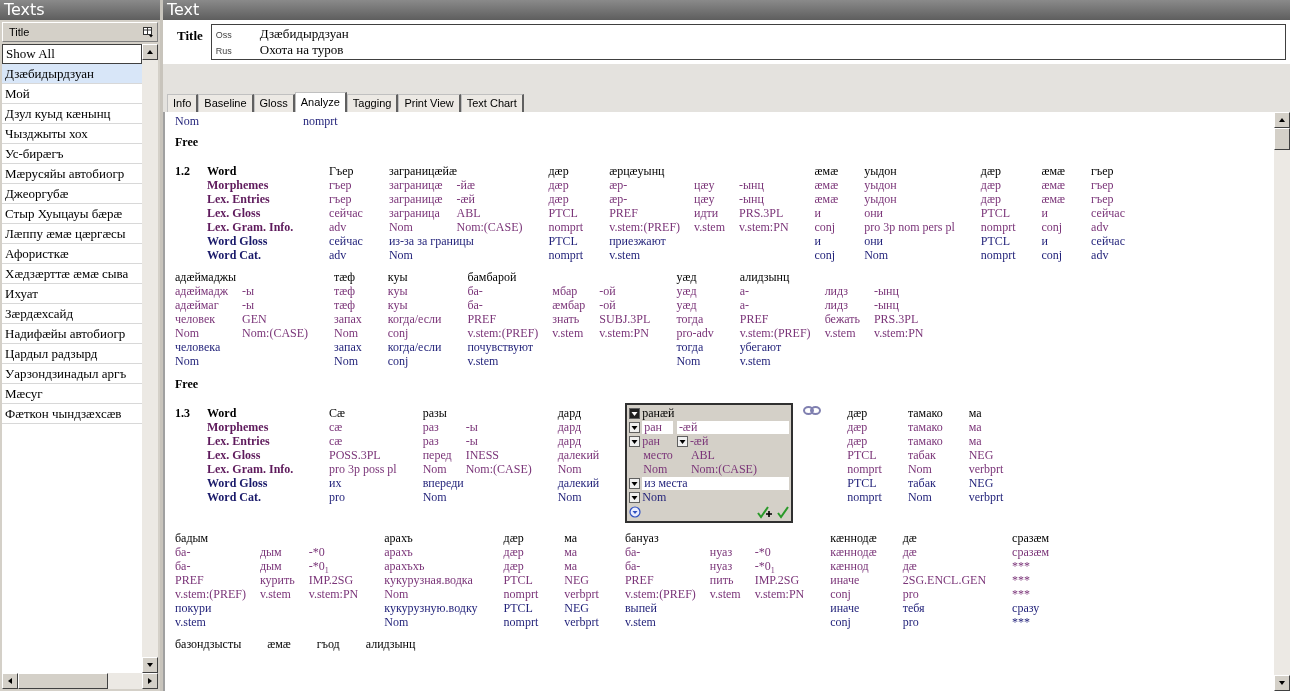 The width and height of the screenshot is (1290, 691). What do you see at coordinates (1053, 171) in the screenshot?
I see `word-text: æмæ` at bounding box center [1053, 171].